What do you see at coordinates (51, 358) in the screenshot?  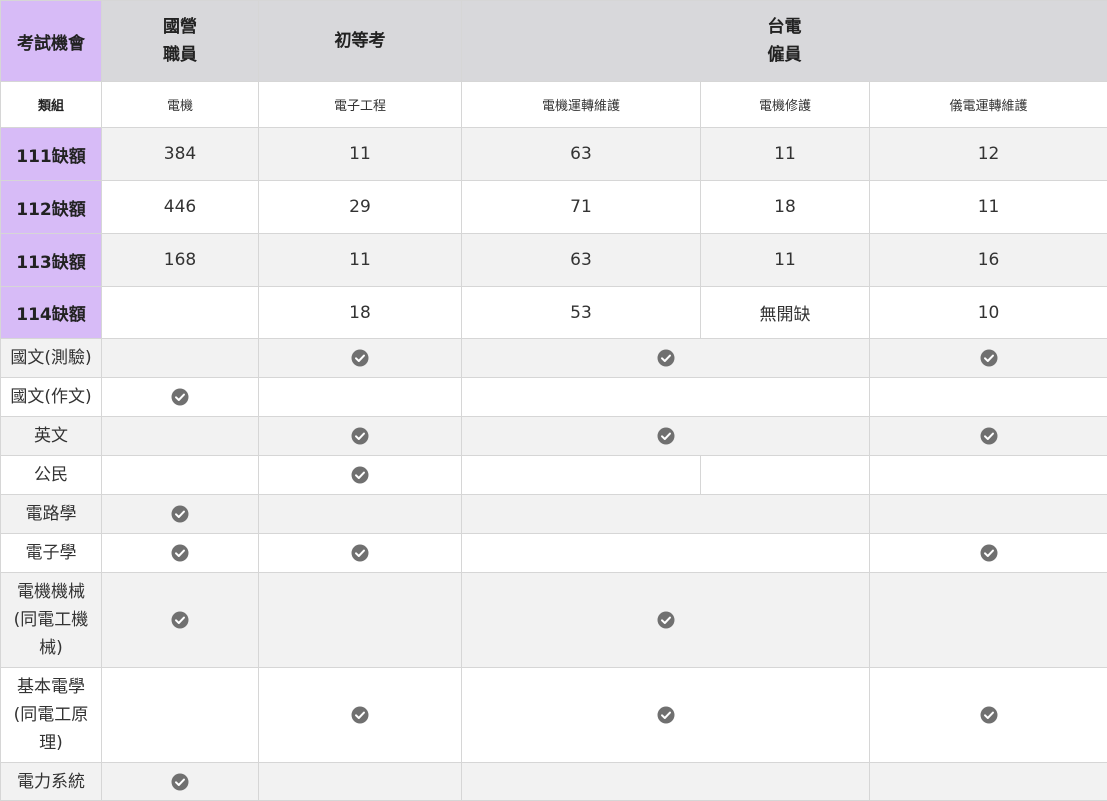 I see `subject-label: 國文(測驗)` at bounding box center [51, 358].